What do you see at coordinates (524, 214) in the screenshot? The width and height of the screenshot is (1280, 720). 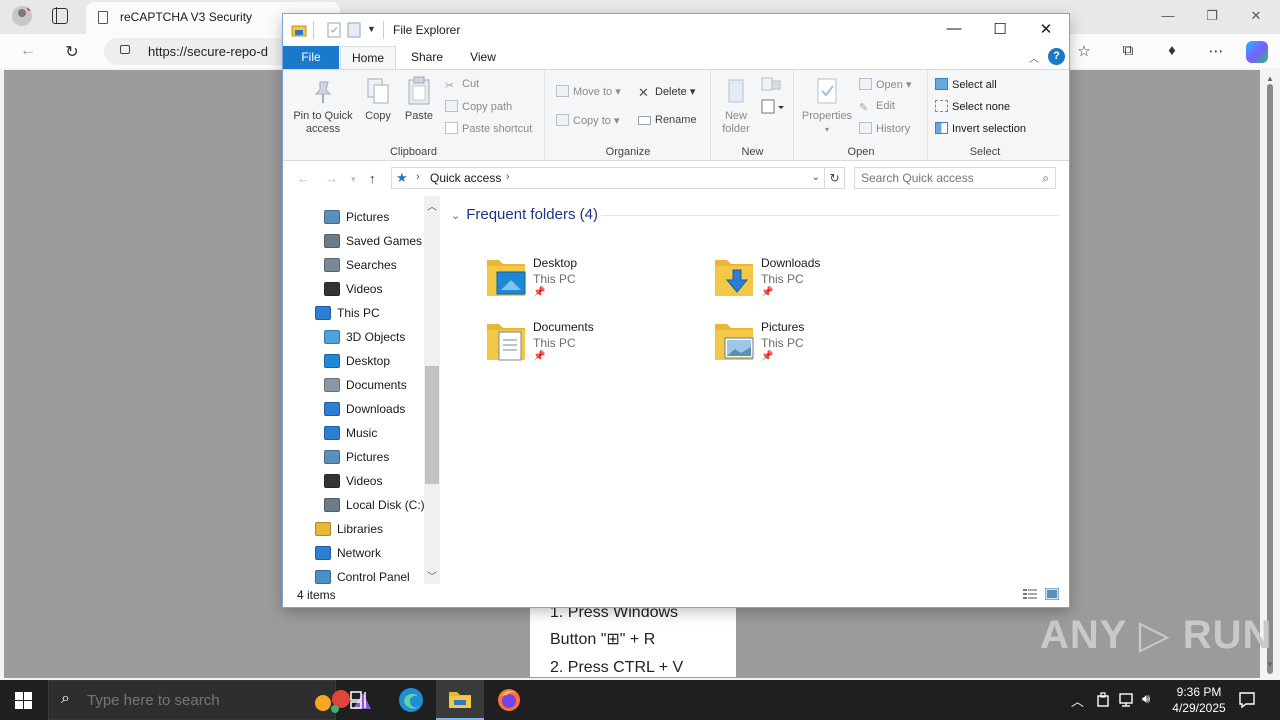 I see `frequent-folders-header: ⌄ Frequent folders (4)` at bounding box center [524, 214].